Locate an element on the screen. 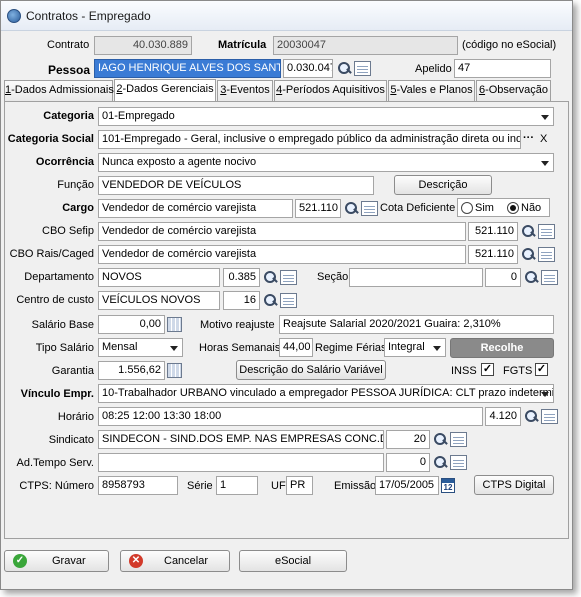  cota-sim-radio is located at coordinates (467, 208).